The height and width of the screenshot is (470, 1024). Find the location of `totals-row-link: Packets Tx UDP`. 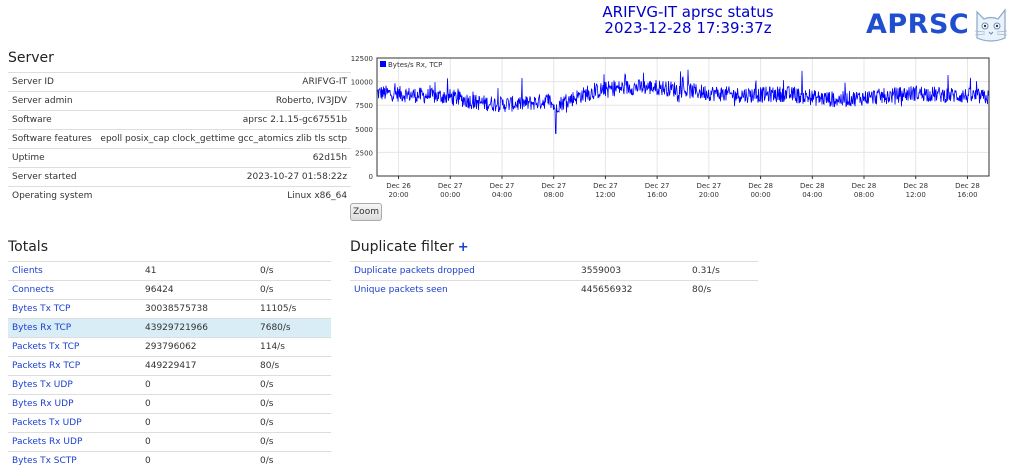

totals-row-link: Packets Tx UDP is located at coordinates (47, 423).